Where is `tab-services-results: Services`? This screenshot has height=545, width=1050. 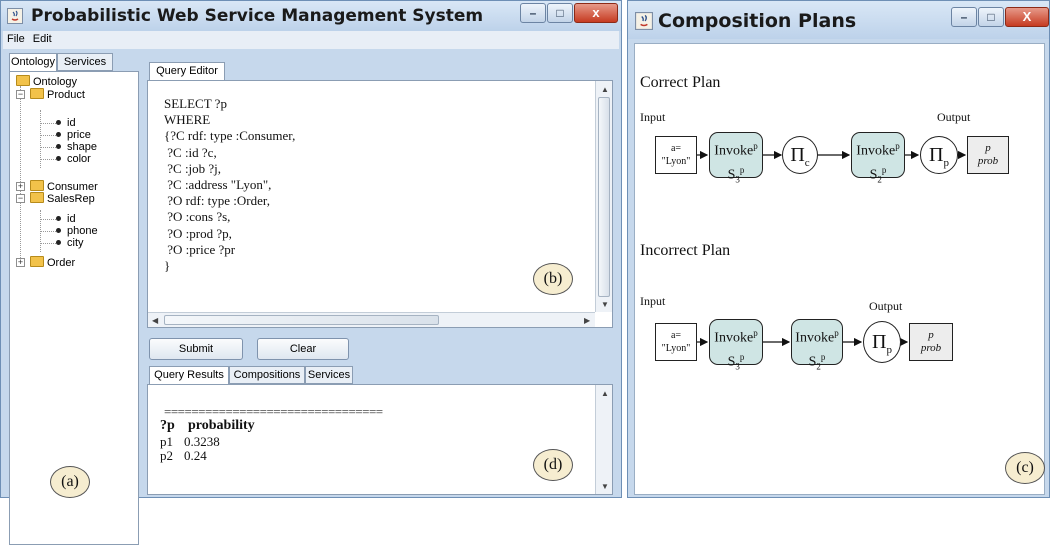
tab-services-results: Services is located at coordinates (329, 375).